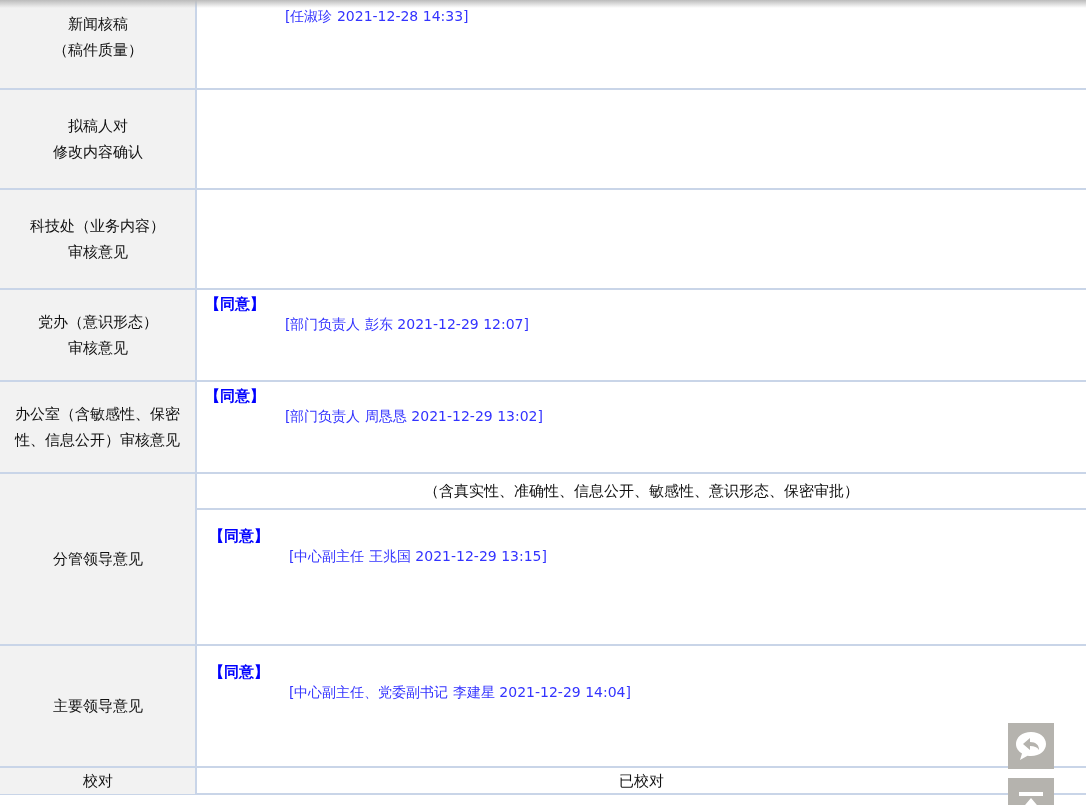  Describe the element at coordinates (97, 322) in the screenshot. I see `row-label: 党办（意识形态）` at that location.